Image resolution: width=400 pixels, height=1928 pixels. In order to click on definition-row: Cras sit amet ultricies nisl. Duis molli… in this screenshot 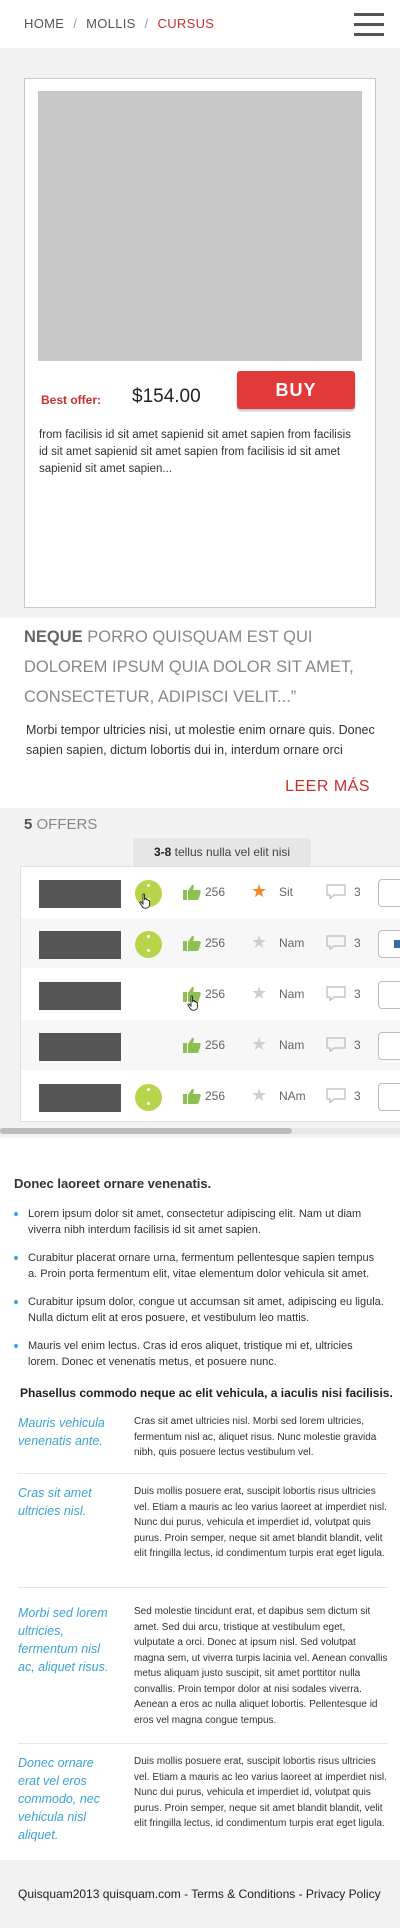, I will do `click(203, 1536)`.